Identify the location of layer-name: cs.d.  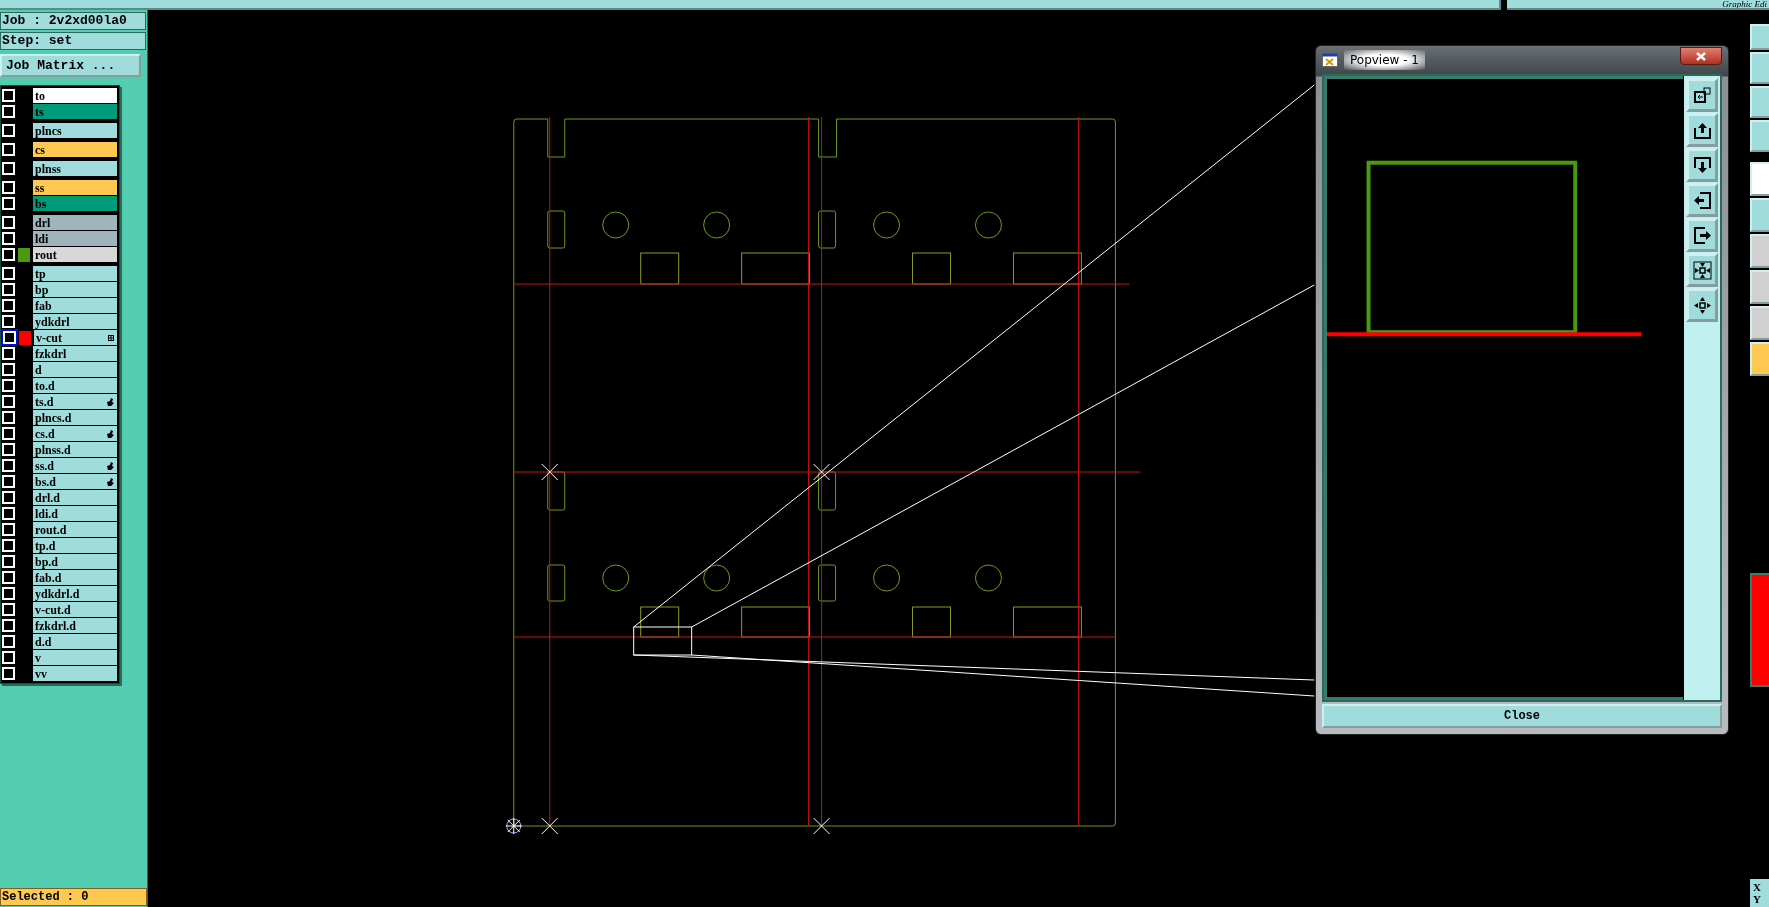
(75, 433).